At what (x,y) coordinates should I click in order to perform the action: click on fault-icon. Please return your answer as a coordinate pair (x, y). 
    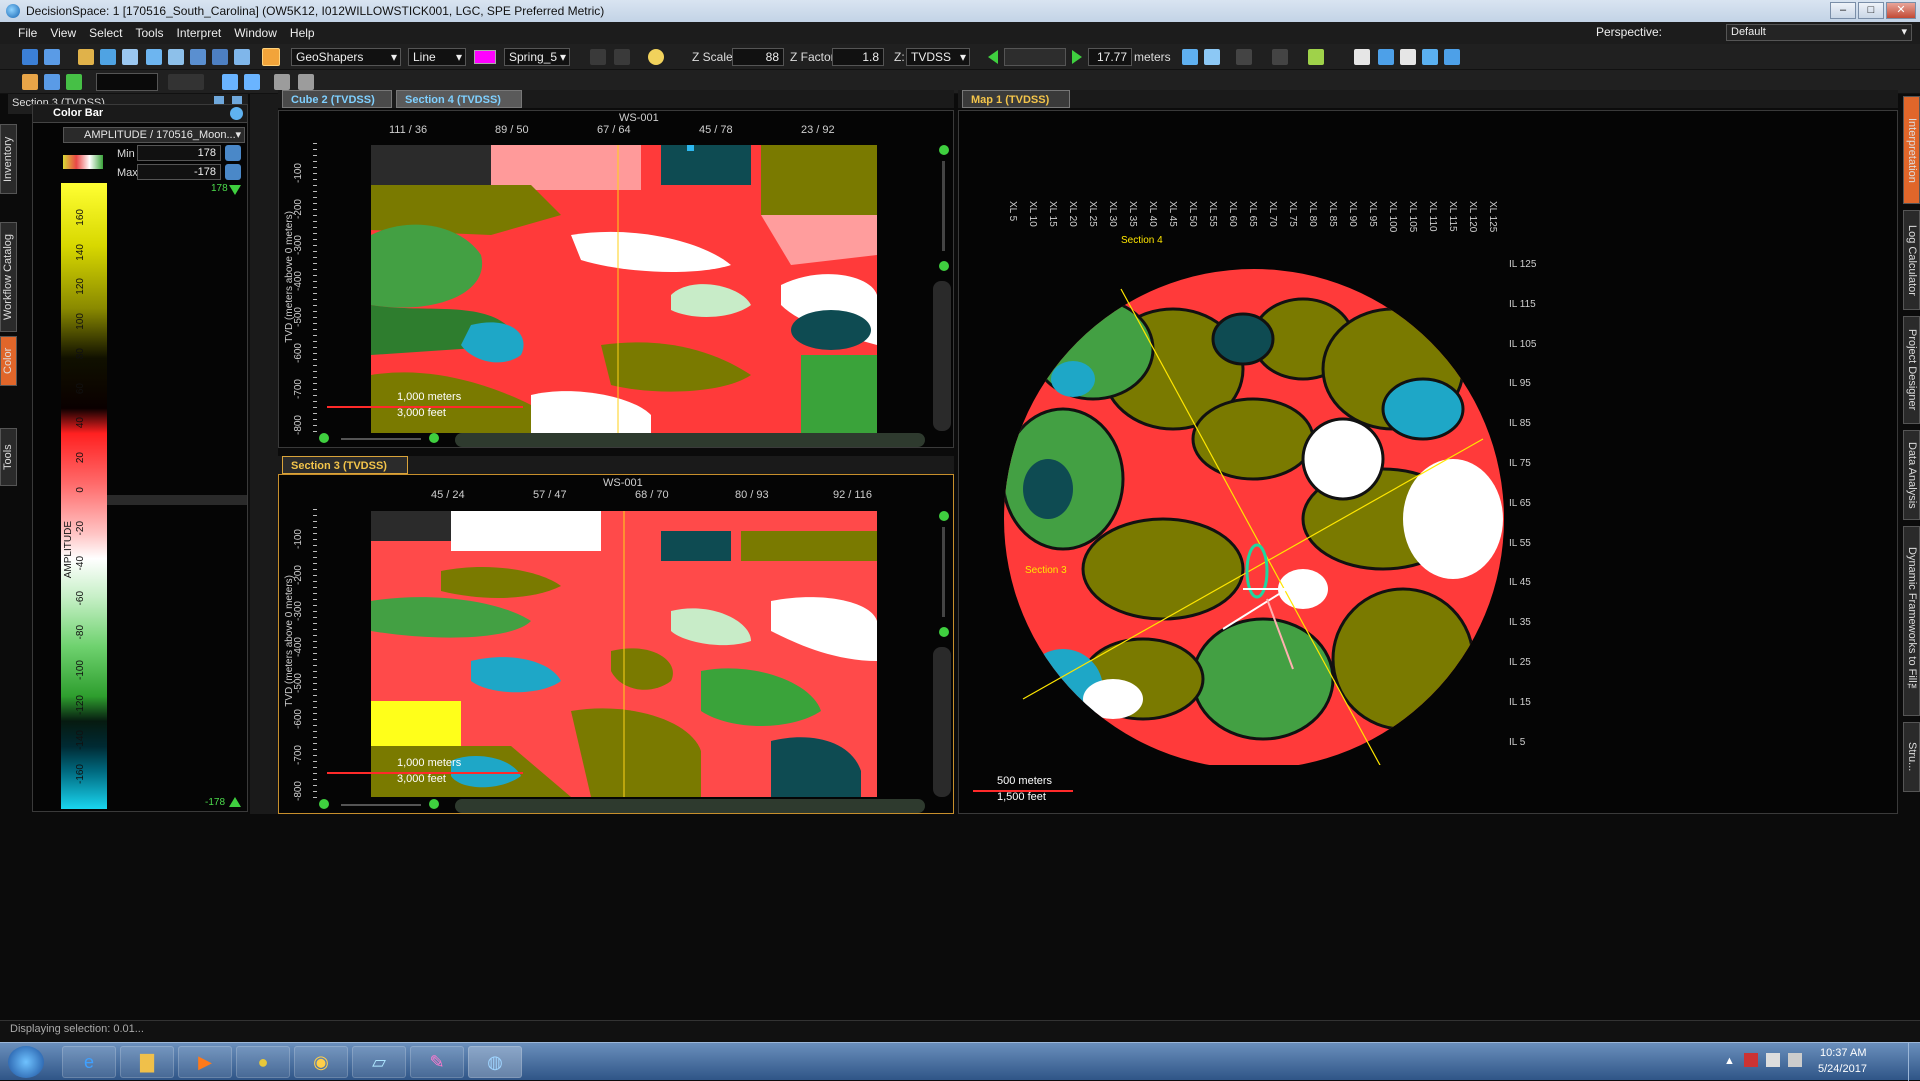
    Looking at the image, I should click on (74, 82).